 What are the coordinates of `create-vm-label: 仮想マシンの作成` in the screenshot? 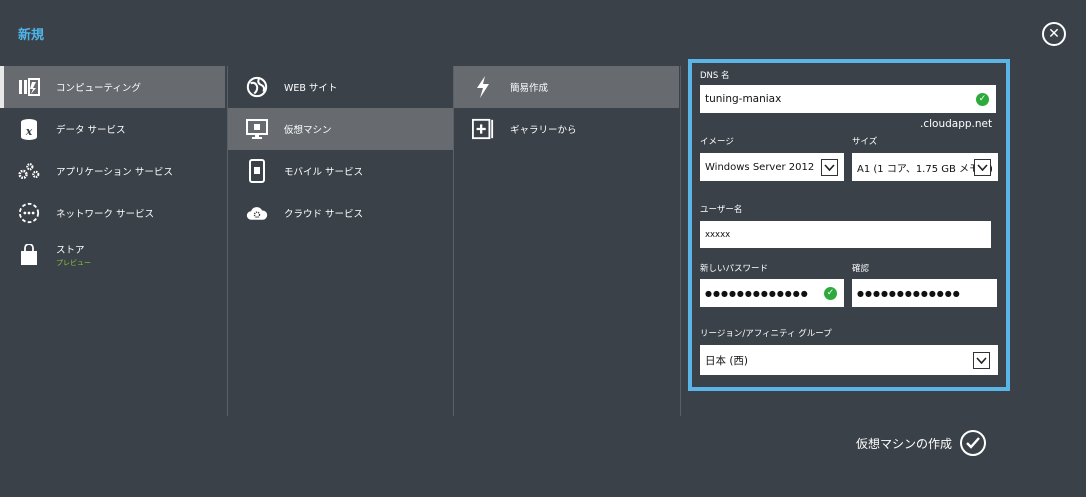 It's located at (904, 443).